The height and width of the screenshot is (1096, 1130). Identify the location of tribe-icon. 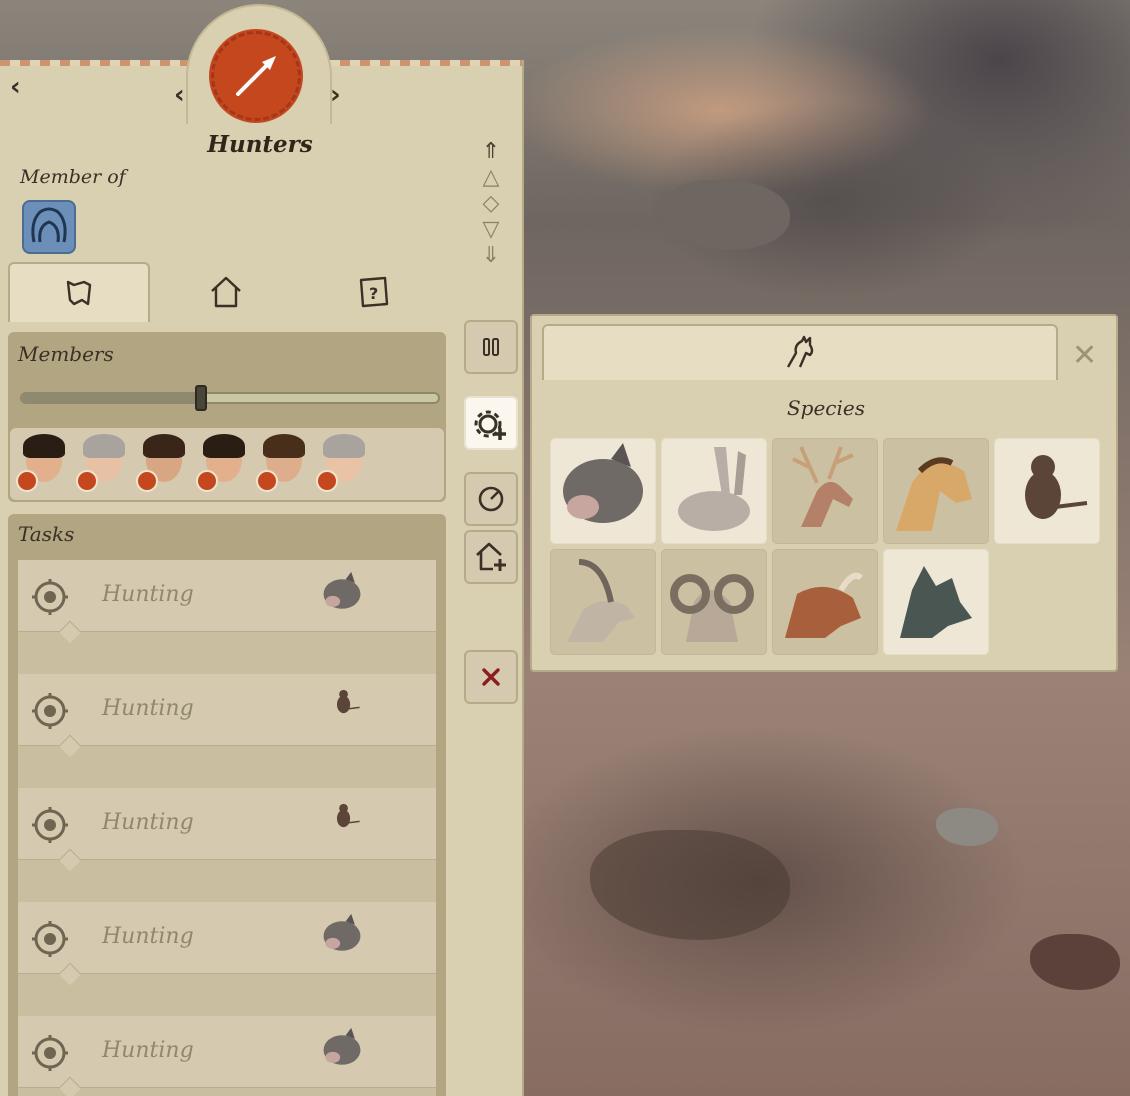
(49, 227).